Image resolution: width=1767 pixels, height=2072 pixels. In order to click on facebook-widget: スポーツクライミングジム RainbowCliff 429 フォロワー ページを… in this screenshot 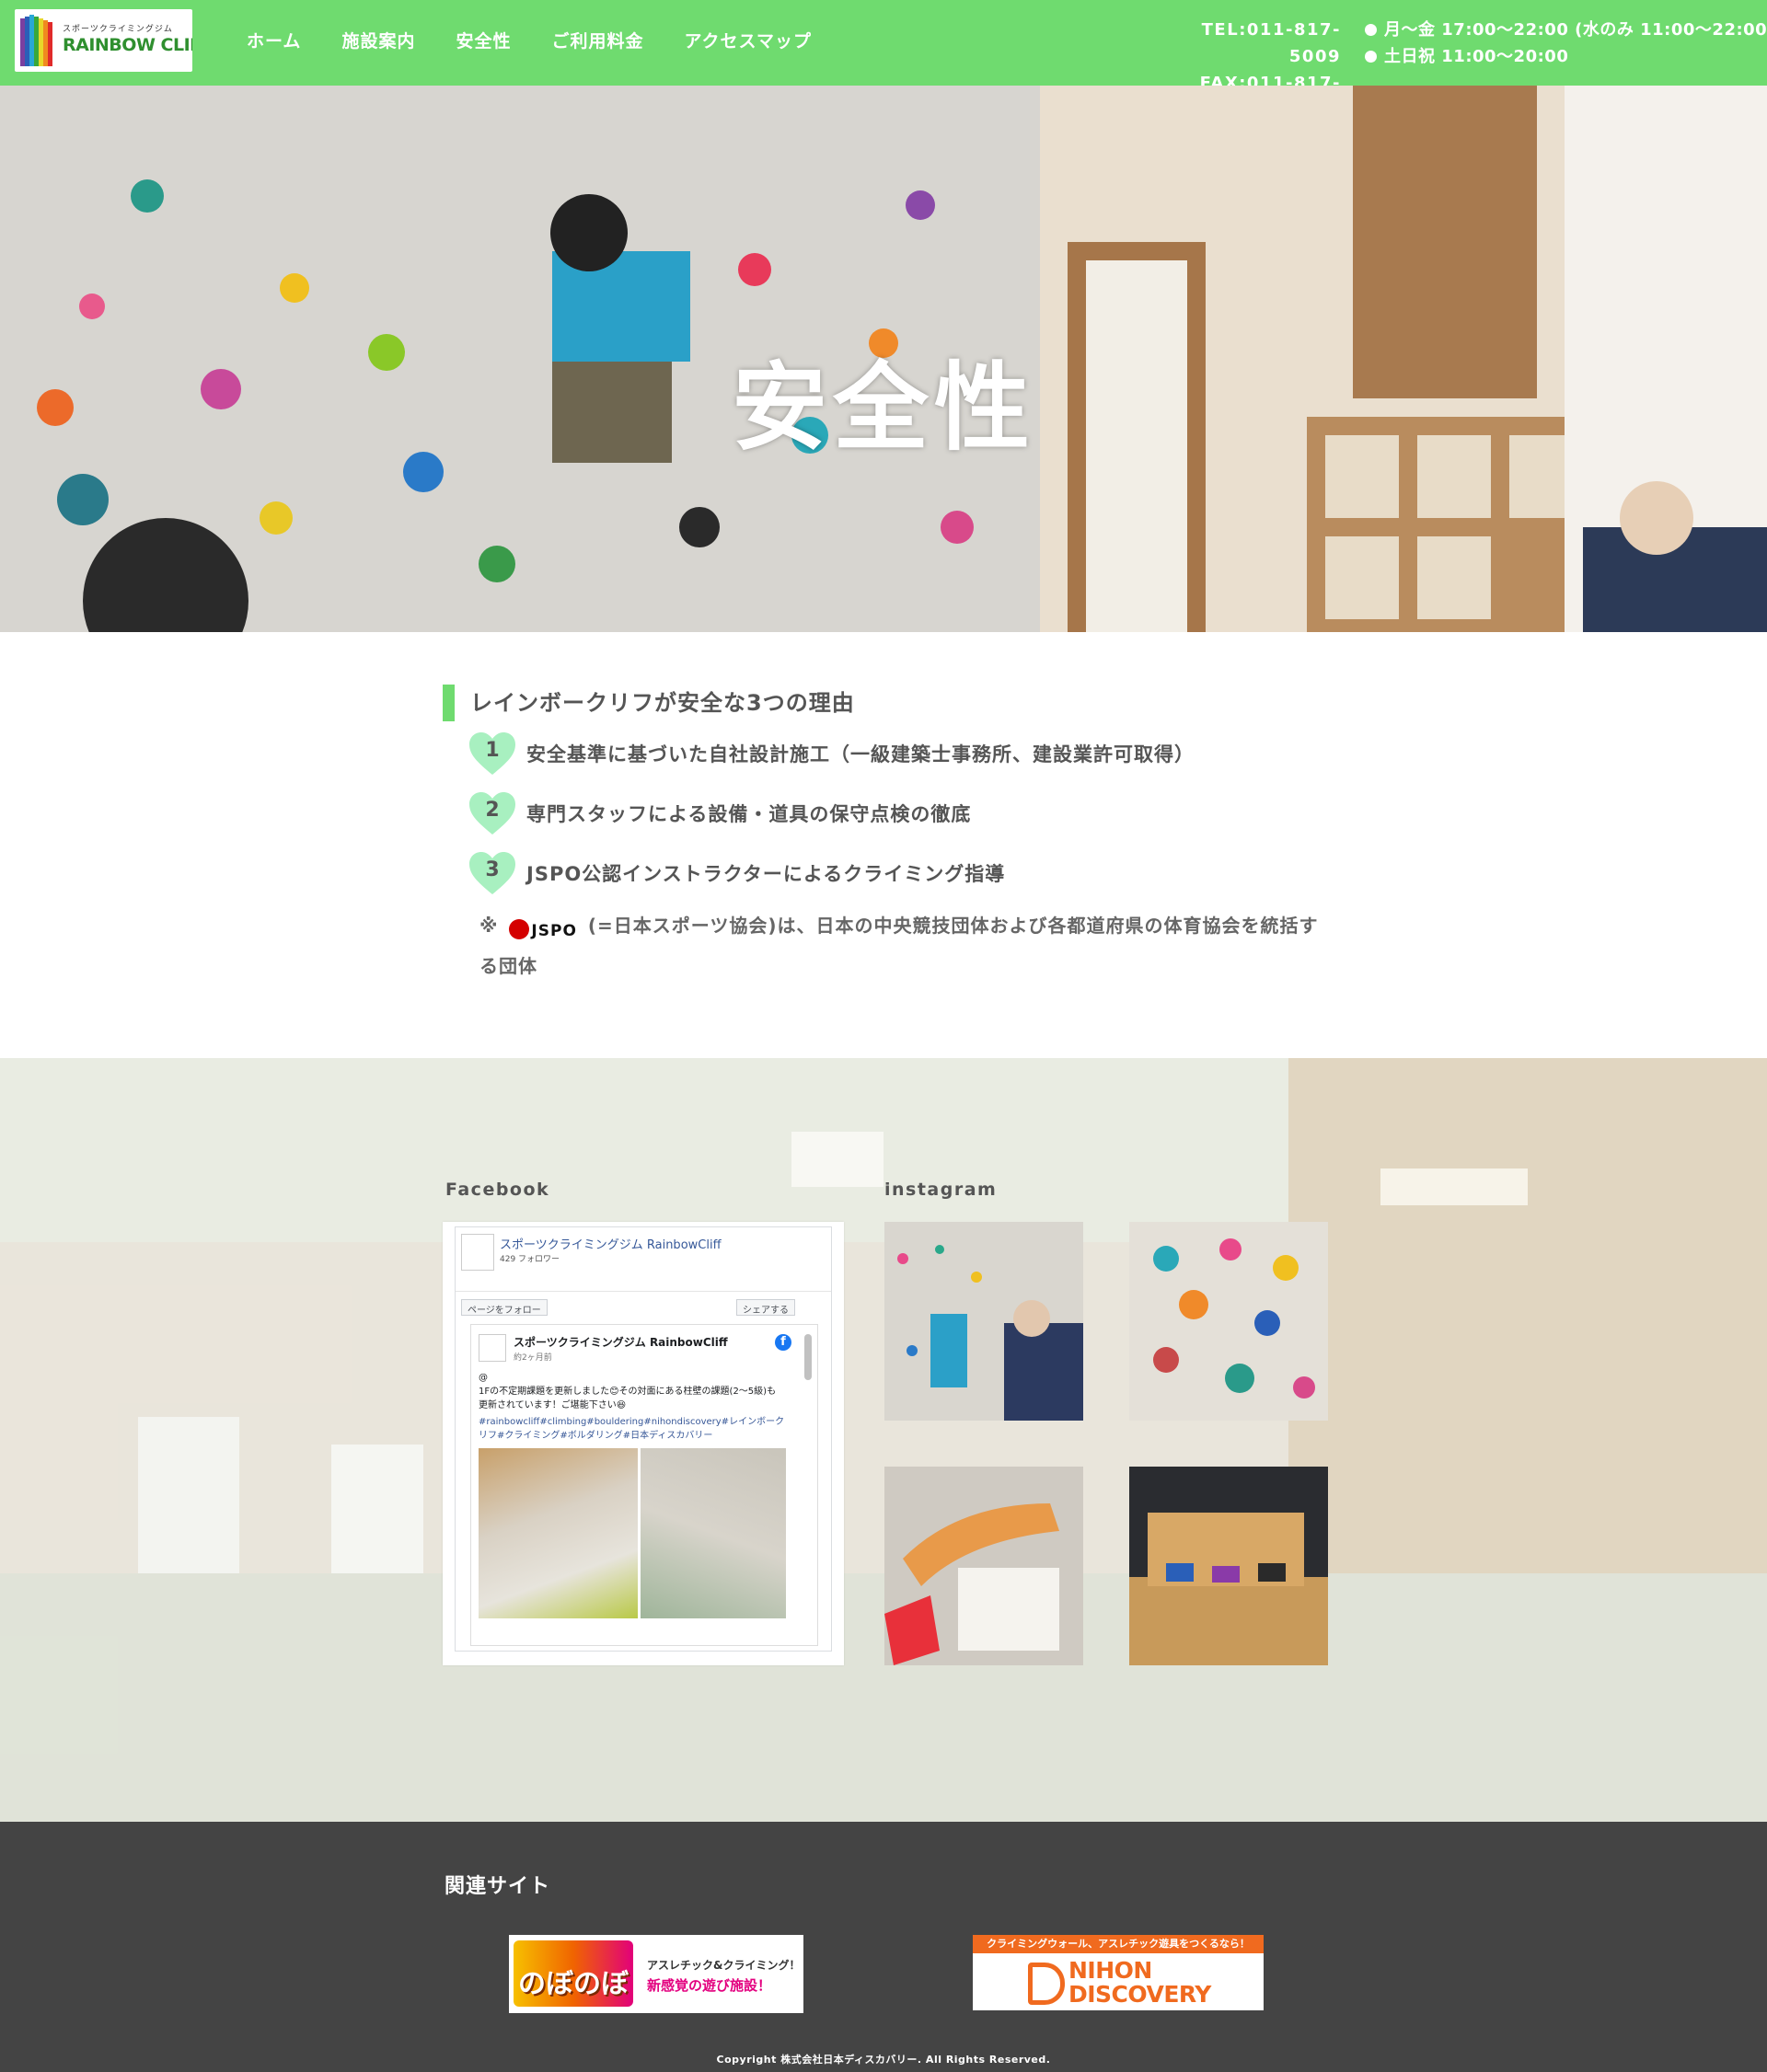, I will do `click(643, 1443)`.